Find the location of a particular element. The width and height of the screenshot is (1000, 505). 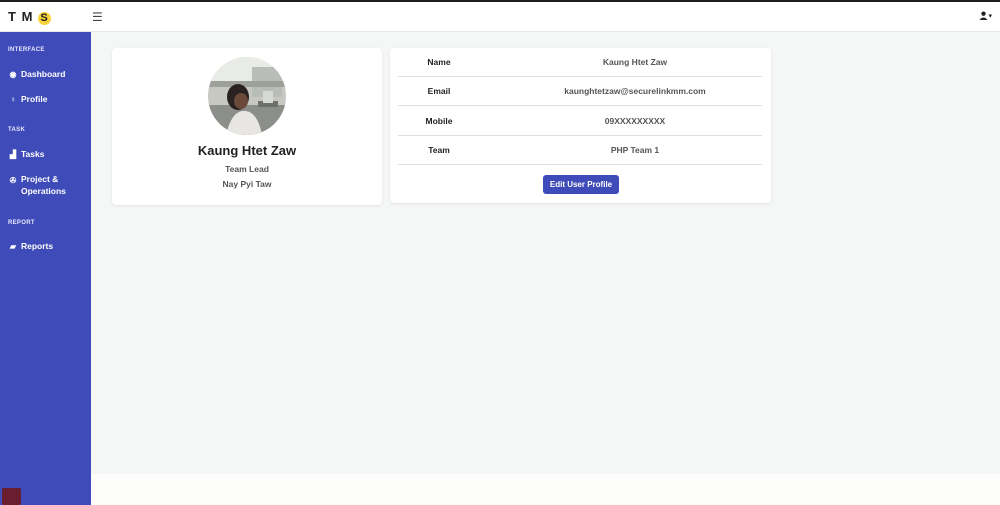

sidebar-item-label: Profile is located at coordinates (34, 99).